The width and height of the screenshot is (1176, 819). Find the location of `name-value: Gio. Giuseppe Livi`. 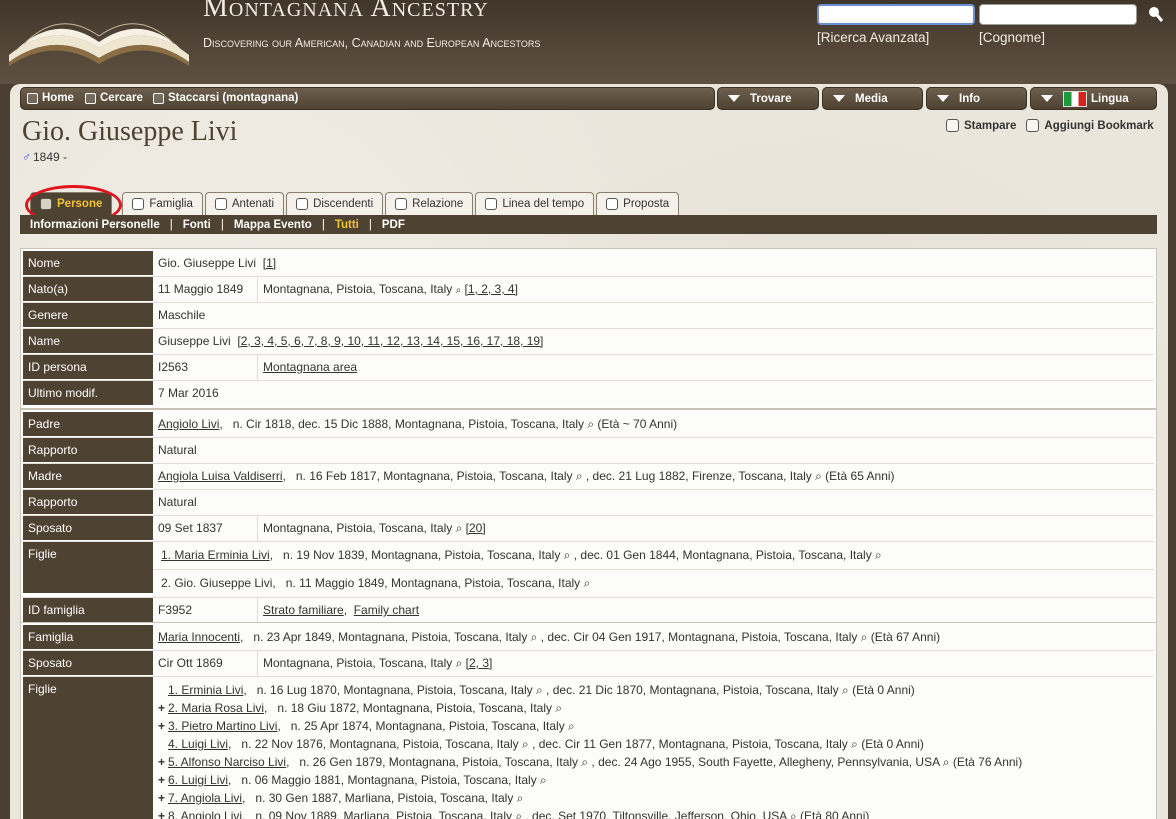

name-value: Gio. Giuseppe Livi is located at coordinates (207, 263).